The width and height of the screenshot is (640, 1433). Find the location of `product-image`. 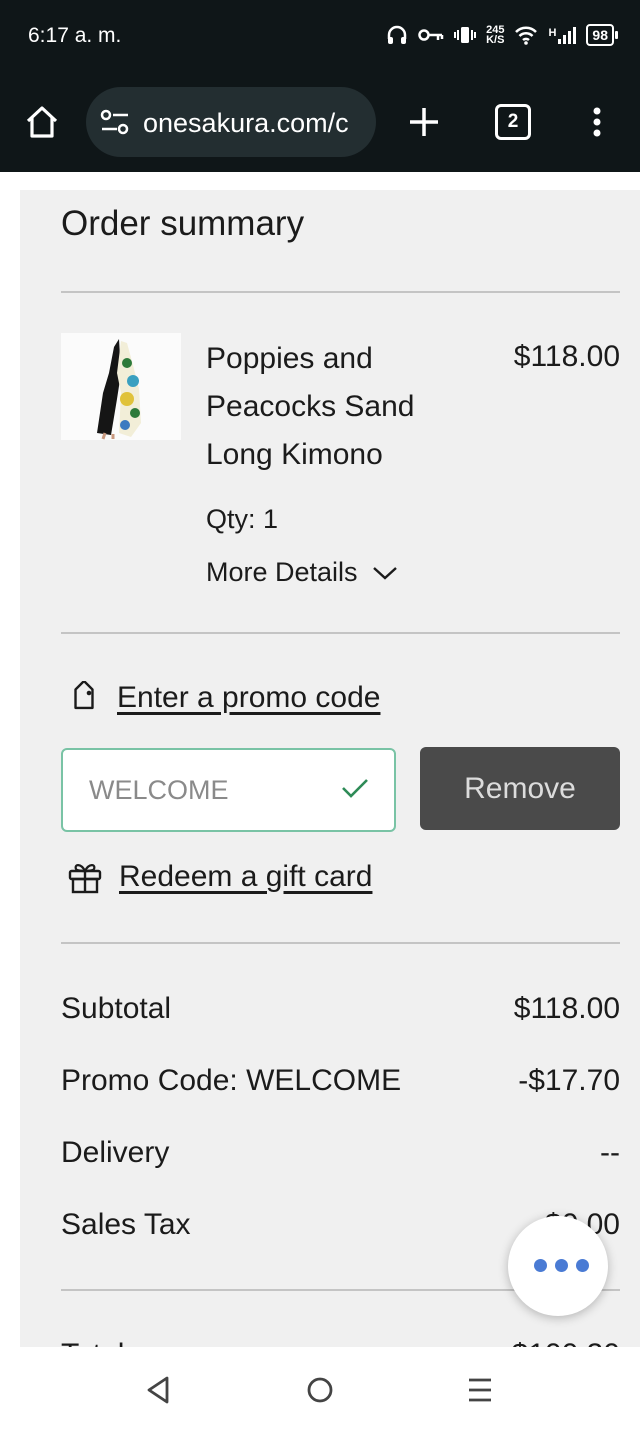

product-image is located at coordinates (121, 386).